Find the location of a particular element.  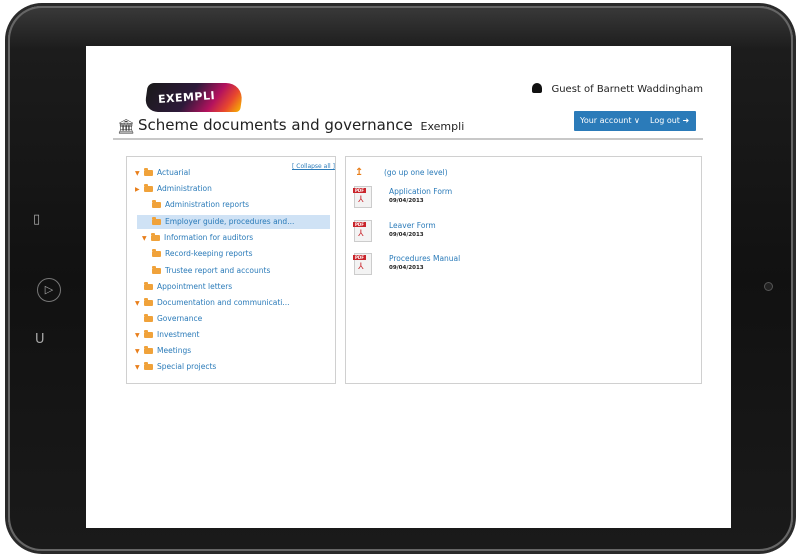

user-label: Guest of Barnett Waddingham is located at coordinates (627, 89).